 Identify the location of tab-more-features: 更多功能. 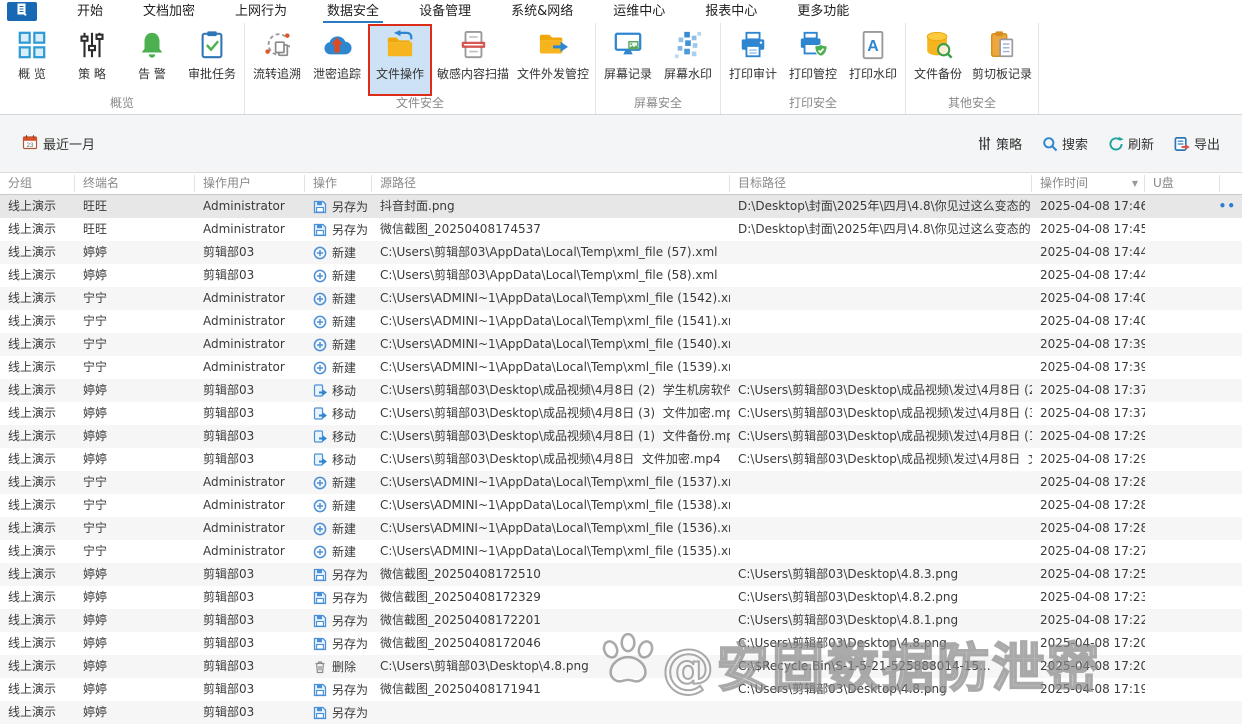
(823, 11).